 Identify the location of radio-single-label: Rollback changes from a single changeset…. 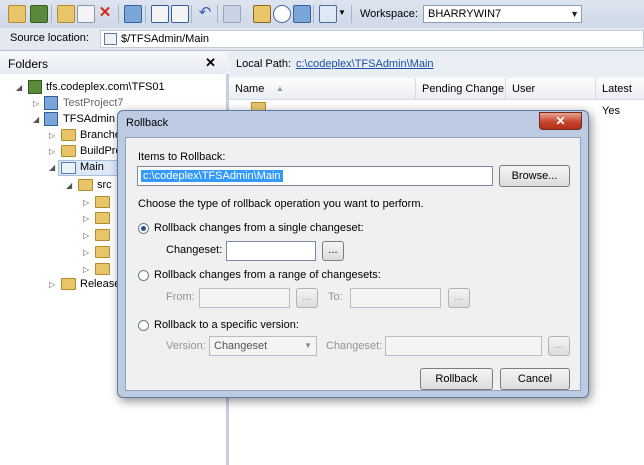
(259, 228).